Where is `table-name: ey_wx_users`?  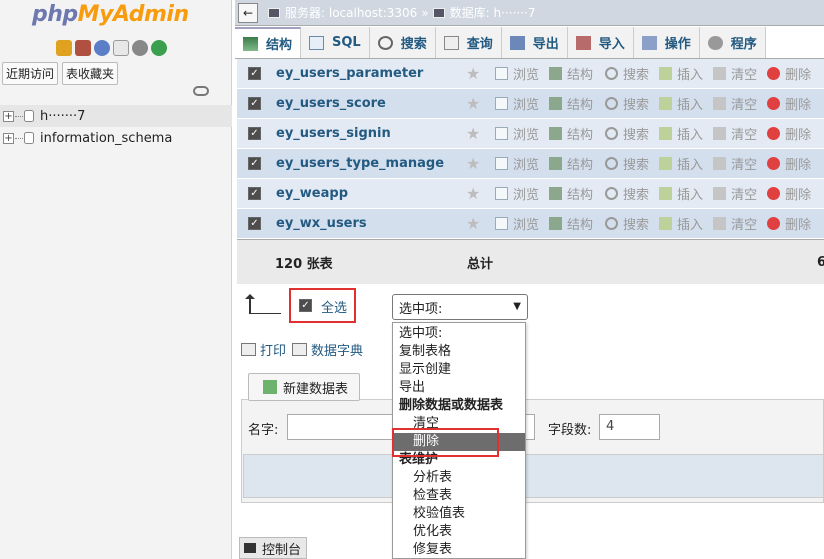
table-name: ey_wx_users is located at coordinates (321, 223).